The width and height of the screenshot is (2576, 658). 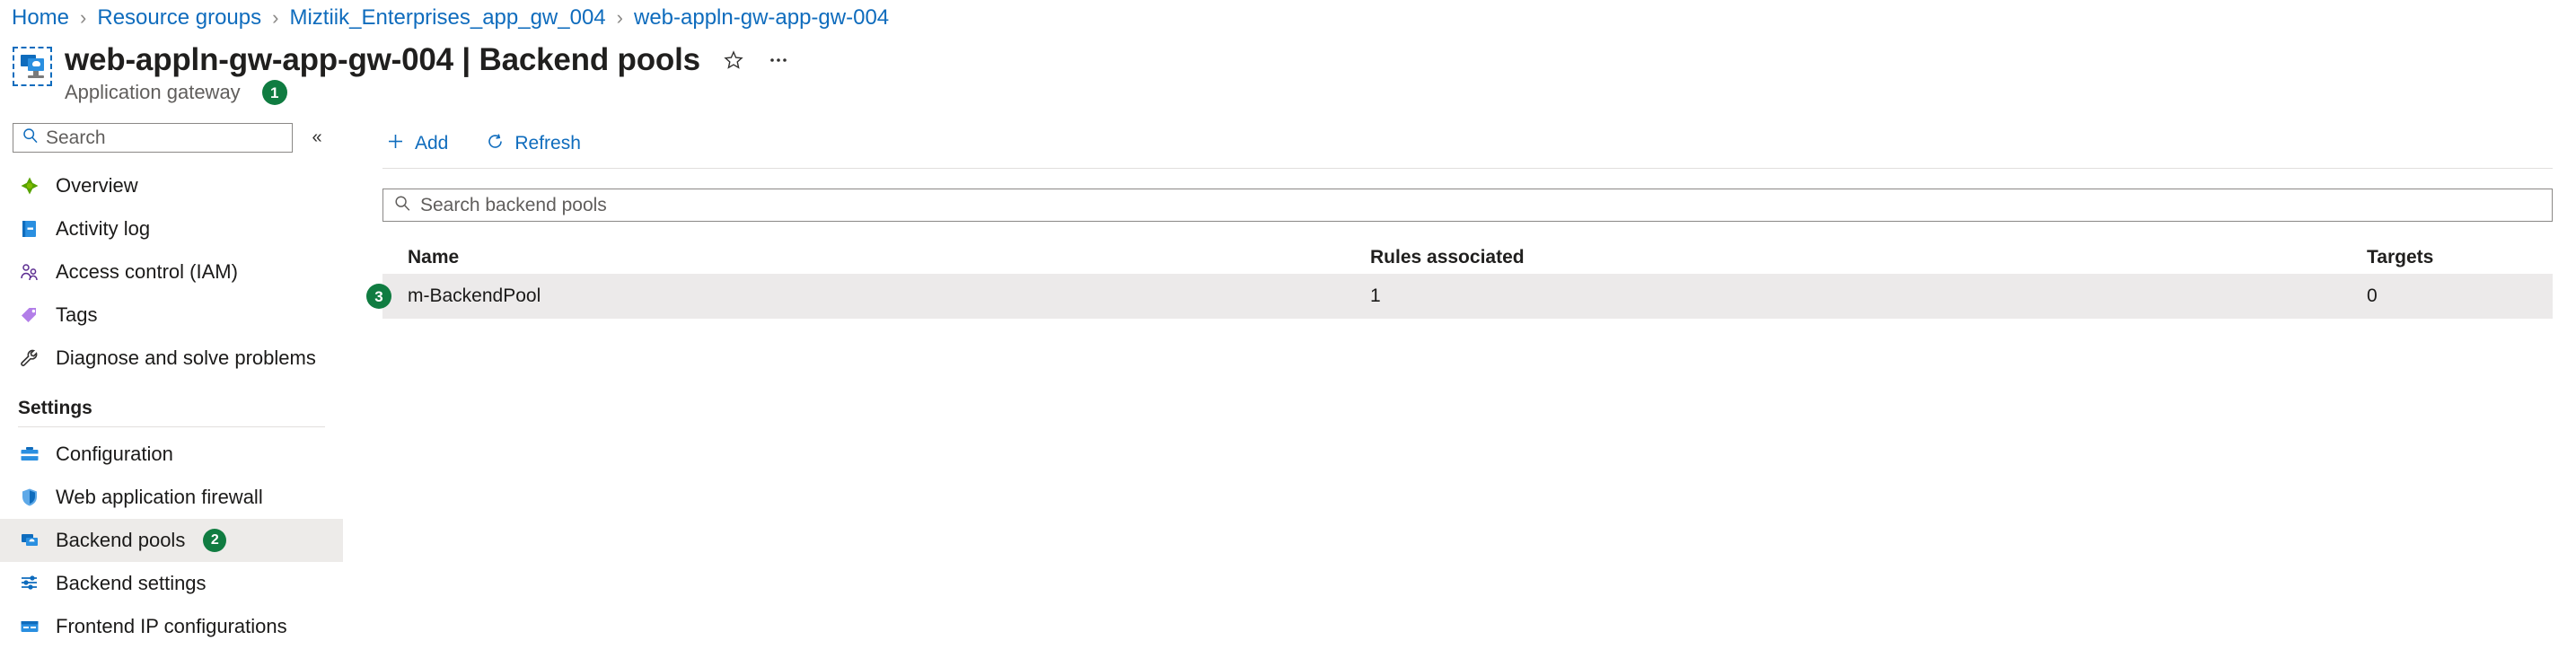 I want to click on command-bar: Add Refresh, so click(x=1467, y=144).